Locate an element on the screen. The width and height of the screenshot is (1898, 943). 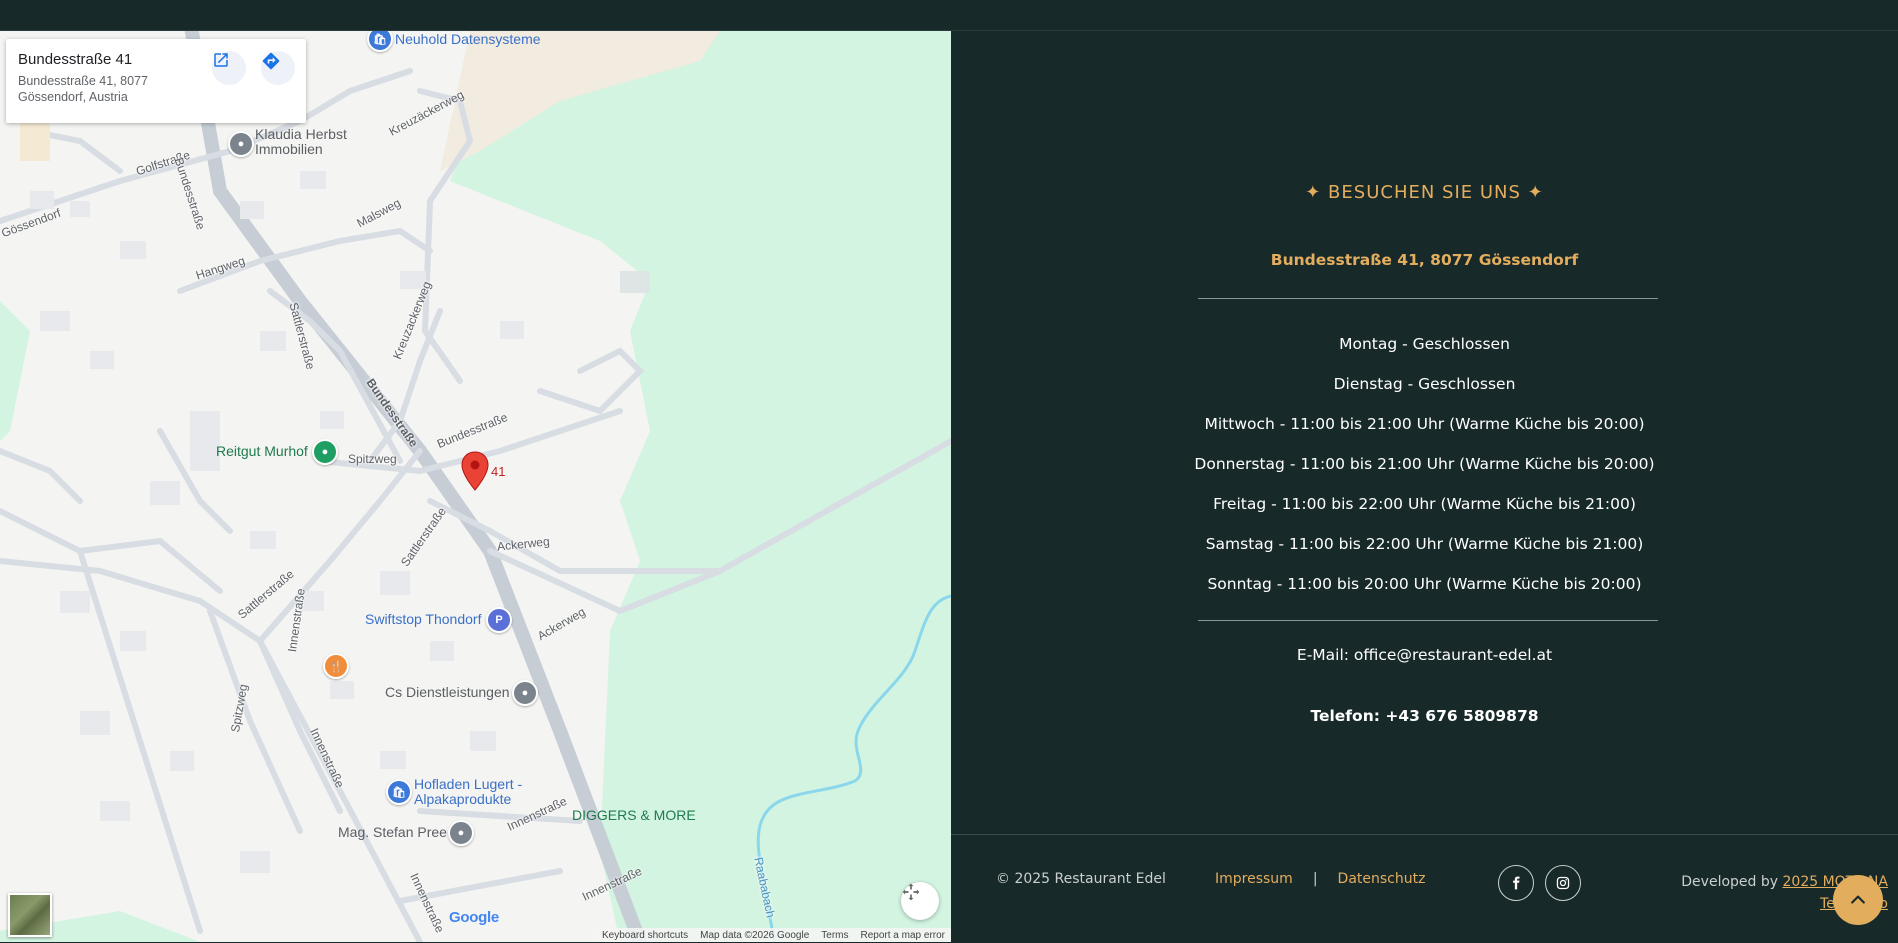
instagram-icon is located at coordinates (1563, 883).